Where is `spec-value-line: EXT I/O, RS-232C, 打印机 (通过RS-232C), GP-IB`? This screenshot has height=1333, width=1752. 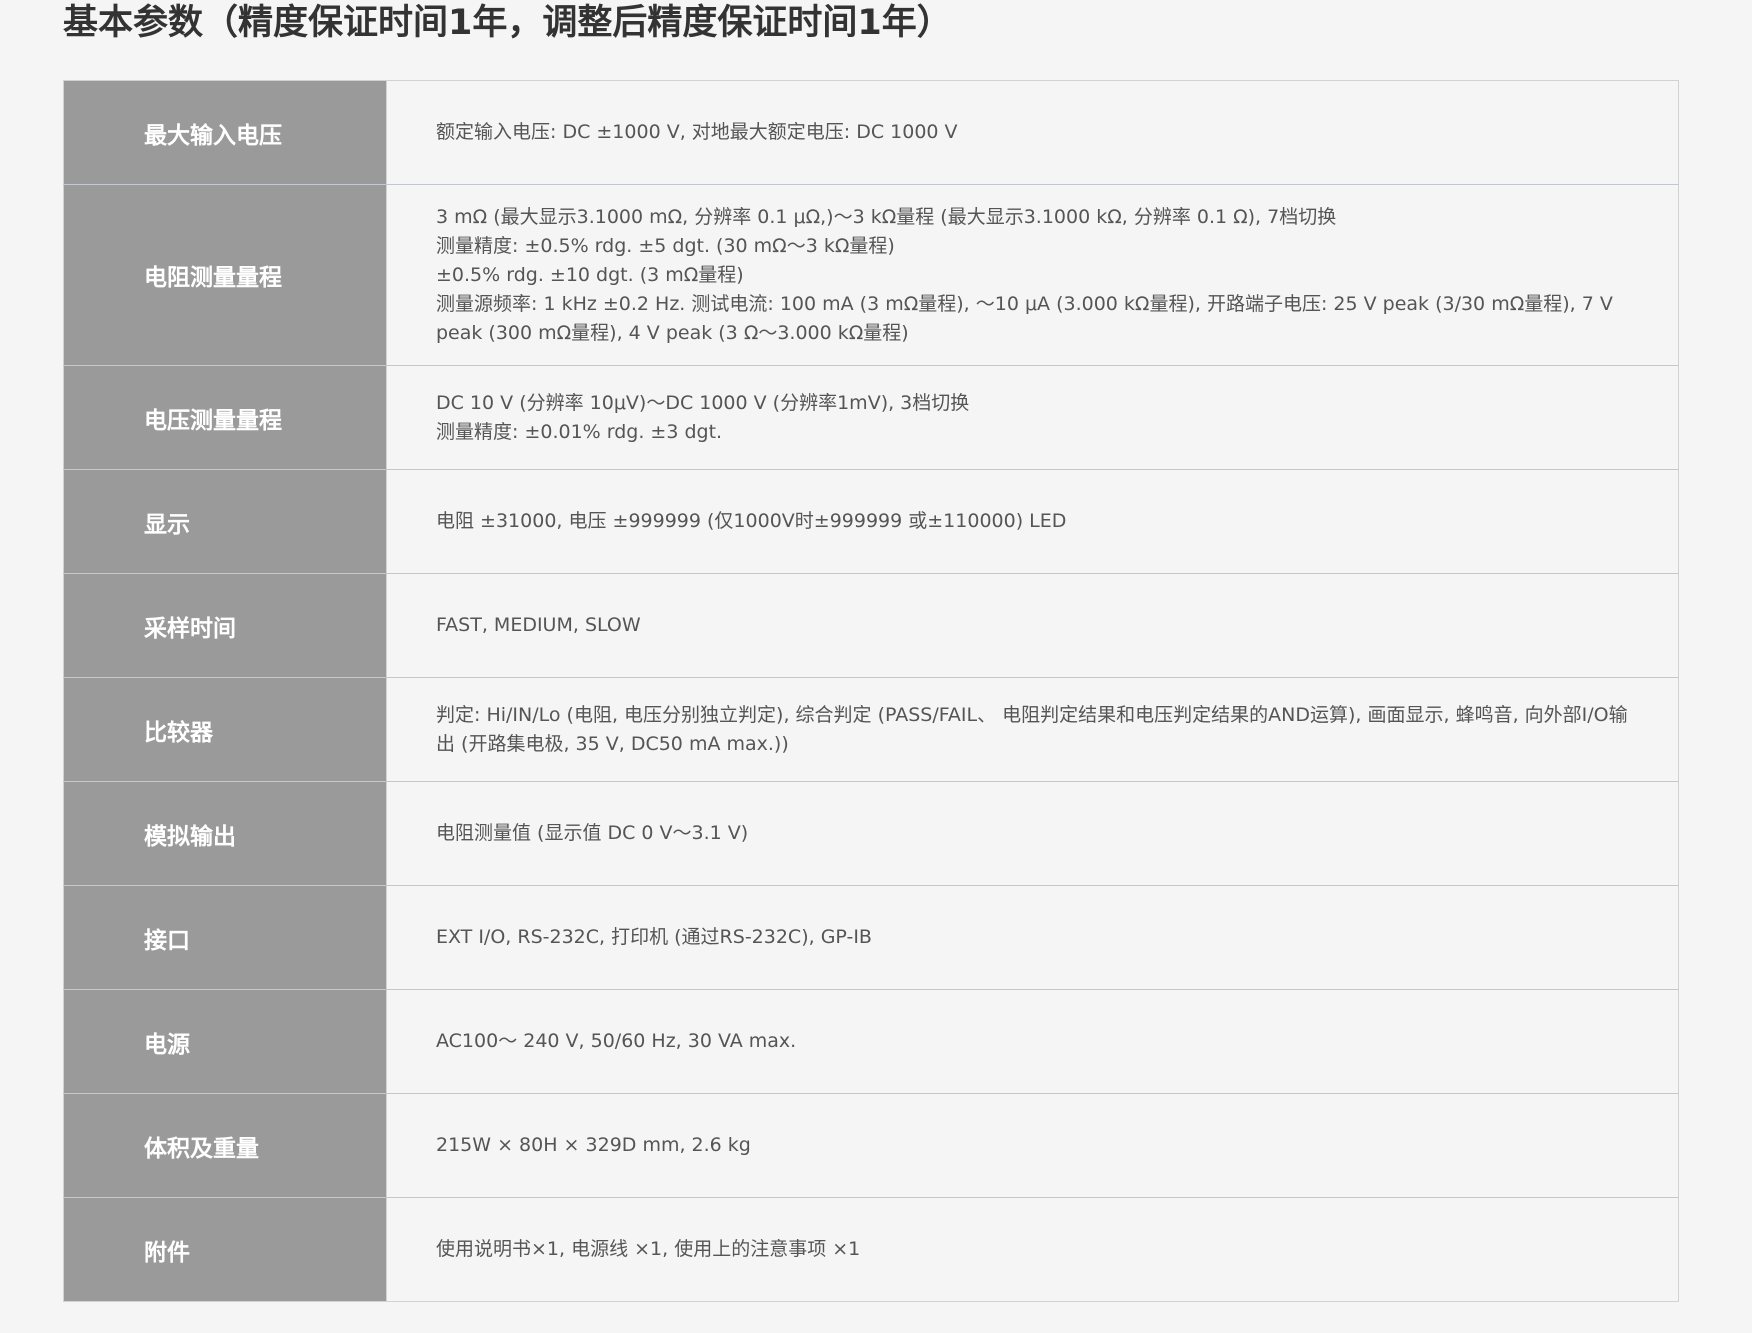 spec-value-line: EXT I/O, RS-232C, 打印机 (通过RS-232C), GP-IB is located at coordinates (654, 937).